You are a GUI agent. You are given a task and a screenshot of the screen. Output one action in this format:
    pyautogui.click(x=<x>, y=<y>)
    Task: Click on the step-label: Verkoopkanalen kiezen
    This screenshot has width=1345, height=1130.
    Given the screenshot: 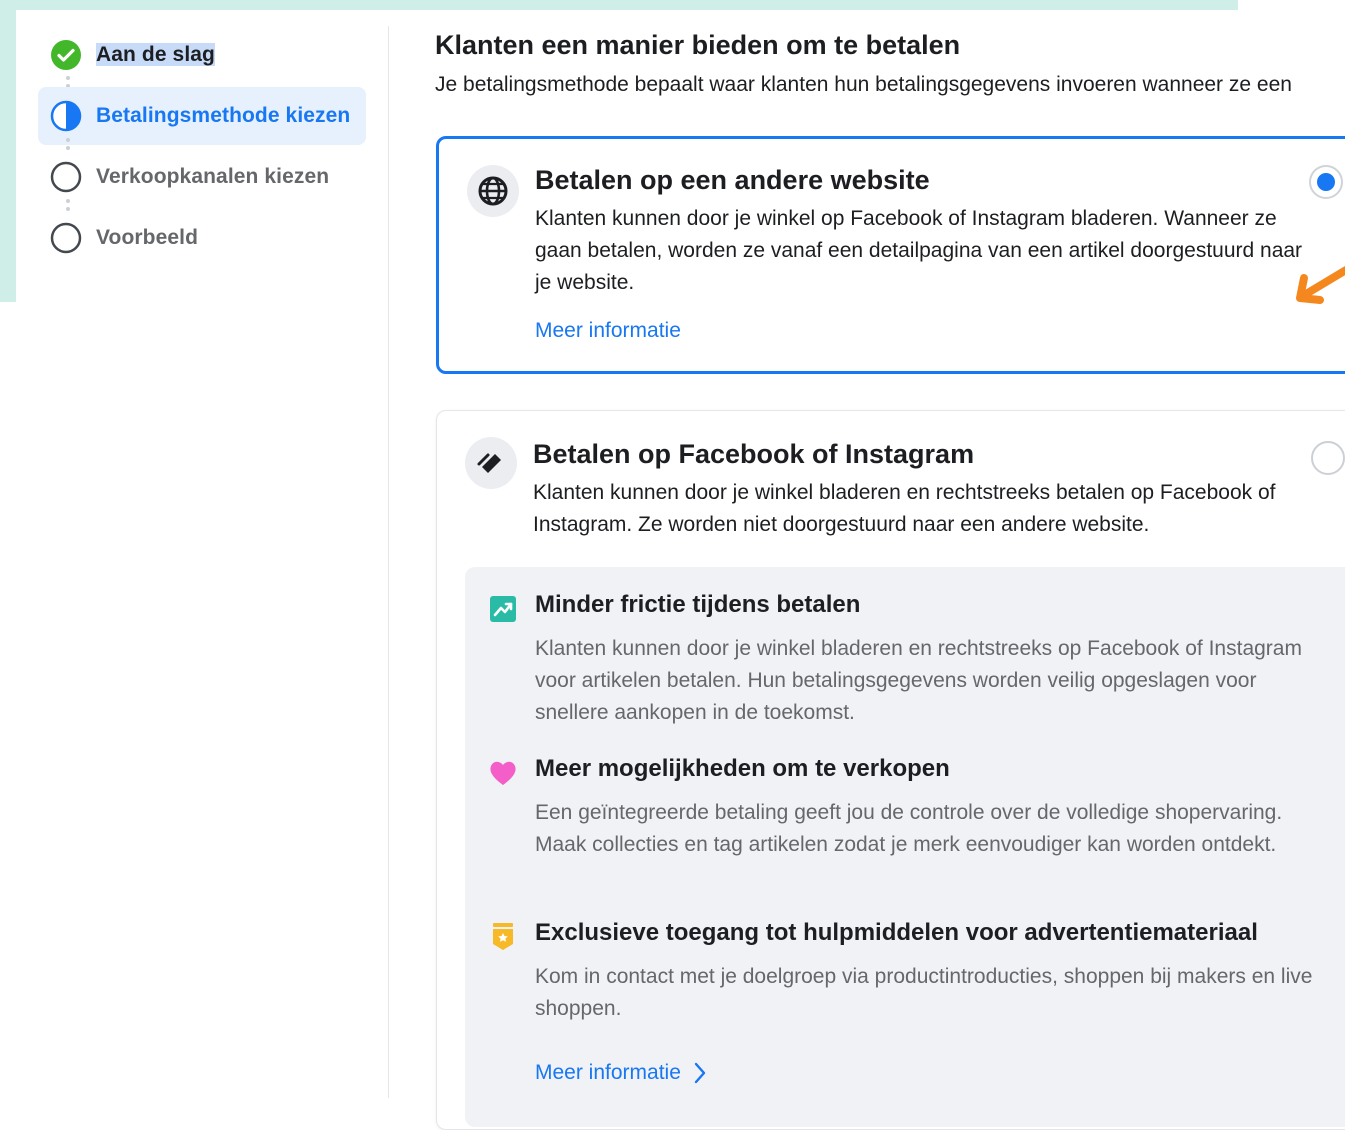 What is the action you would take?
    pyautogui.click(x=213, y=176)
    